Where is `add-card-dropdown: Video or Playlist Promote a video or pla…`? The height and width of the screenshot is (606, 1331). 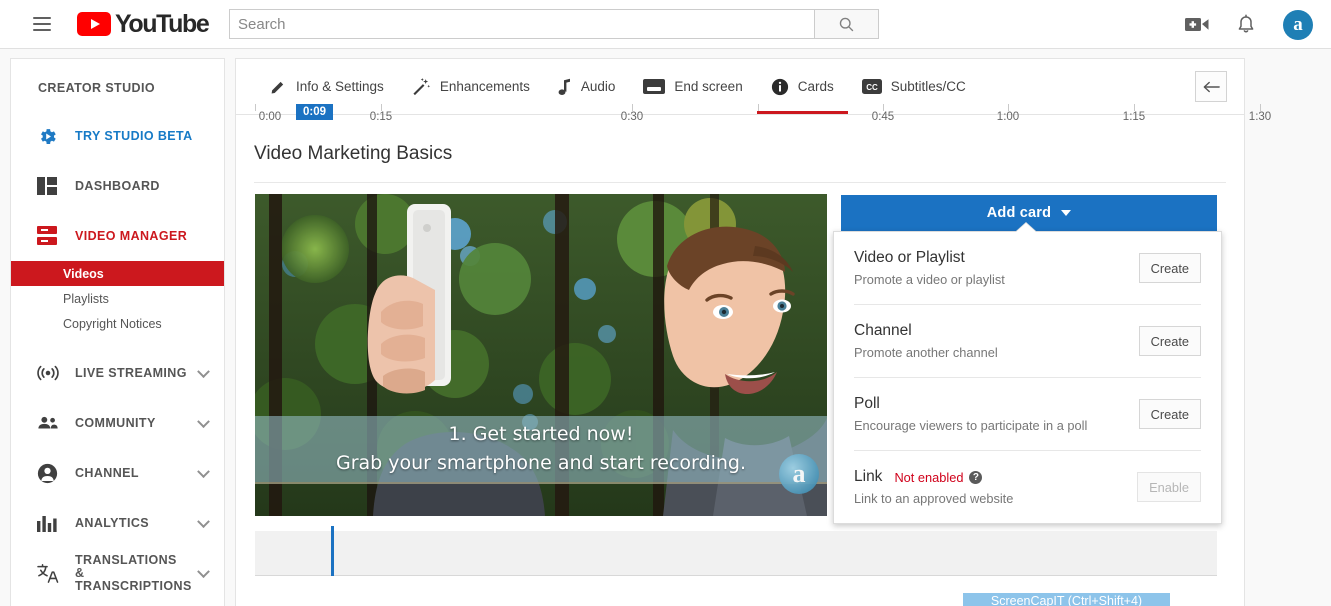 add-card-dropdown: Video or Playlist Promote a video or pla… is located at coordinates (1027, 373).